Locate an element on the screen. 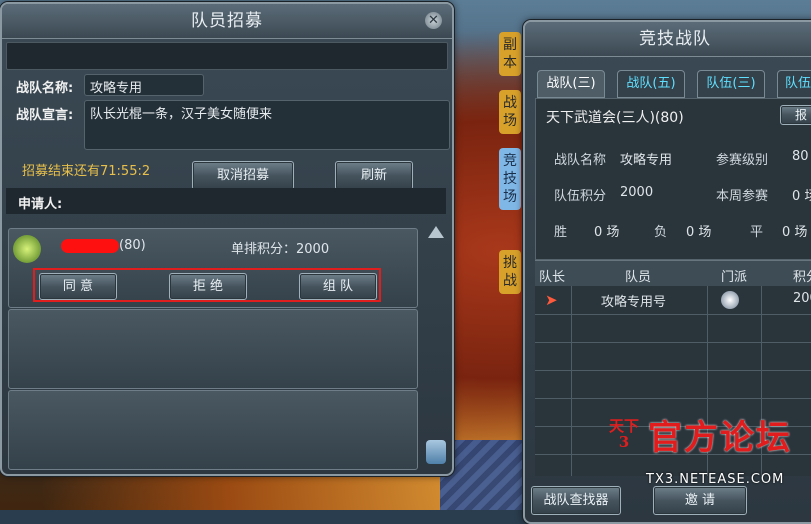  watermark-text: 官方论坛 is located at coordinates (720, 438).